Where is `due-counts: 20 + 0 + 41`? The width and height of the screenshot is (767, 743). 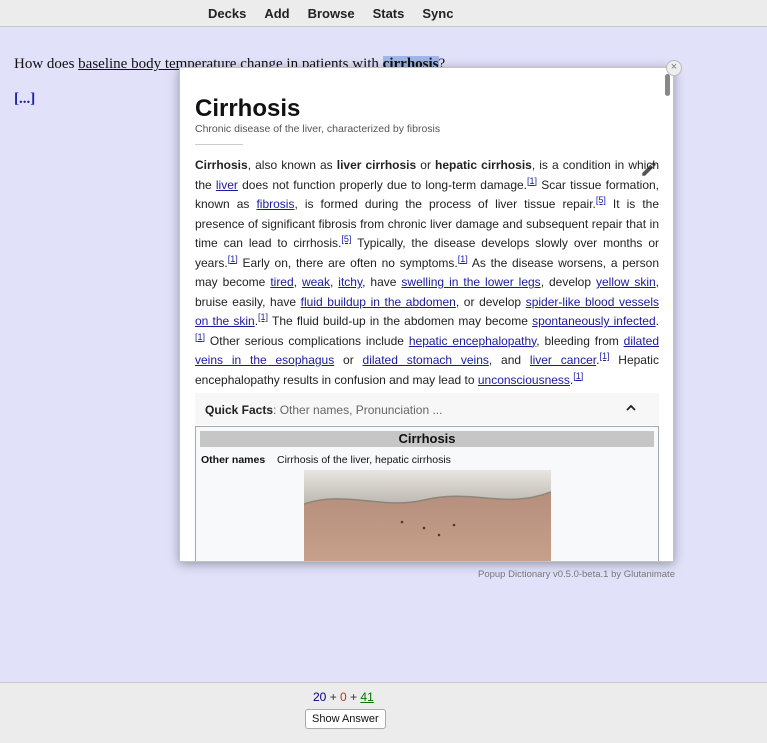 due-counts: 20 + 0 + 41 is located at coordinates (343, 697).